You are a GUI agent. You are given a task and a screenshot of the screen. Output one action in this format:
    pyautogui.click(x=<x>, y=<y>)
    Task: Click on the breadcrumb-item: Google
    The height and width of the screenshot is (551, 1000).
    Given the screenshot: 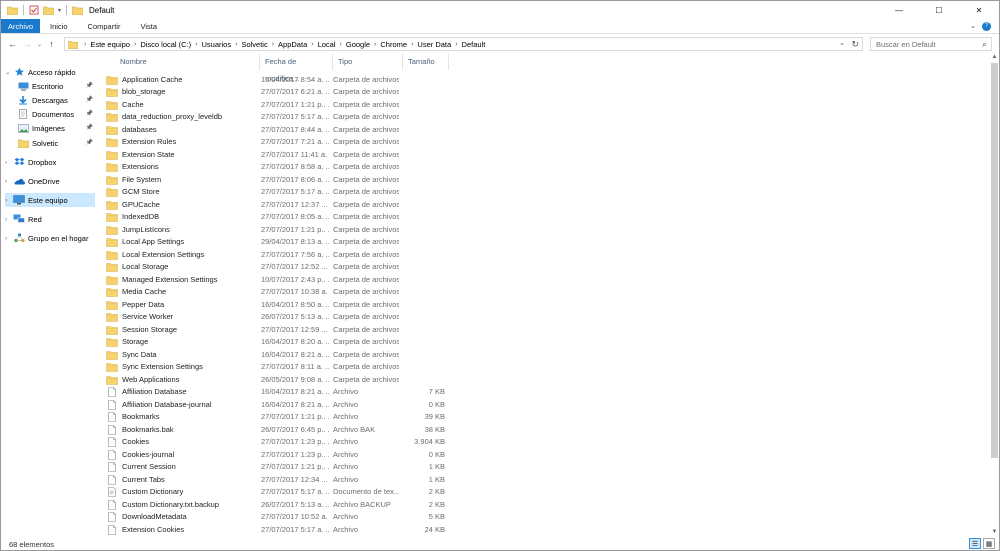 What is the action you would take?
    pyautogui.click(x=358, y=44)
    